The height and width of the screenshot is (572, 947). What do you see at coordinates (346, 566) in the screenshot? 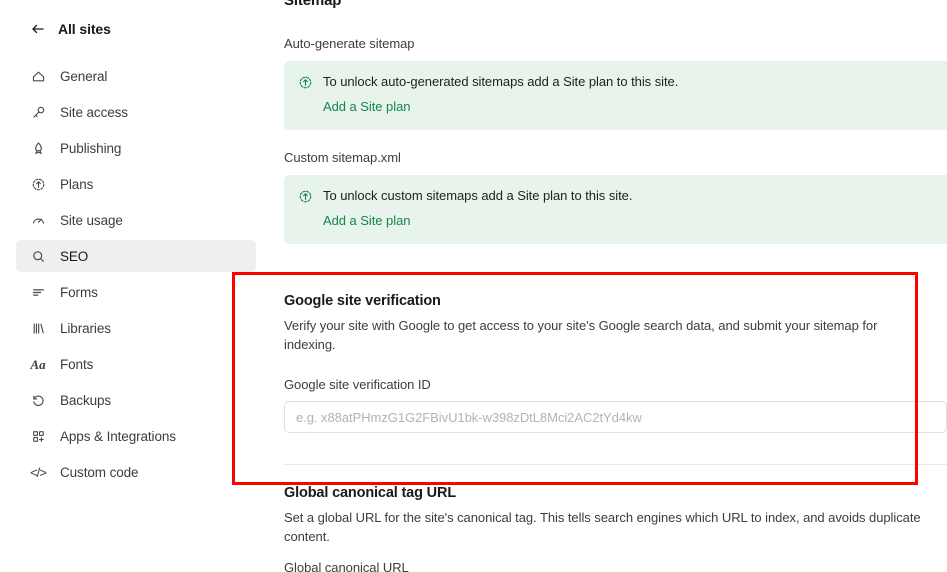
I see `global-canonical-url-label: Global canonical URL` at bounding box center [346, 566].